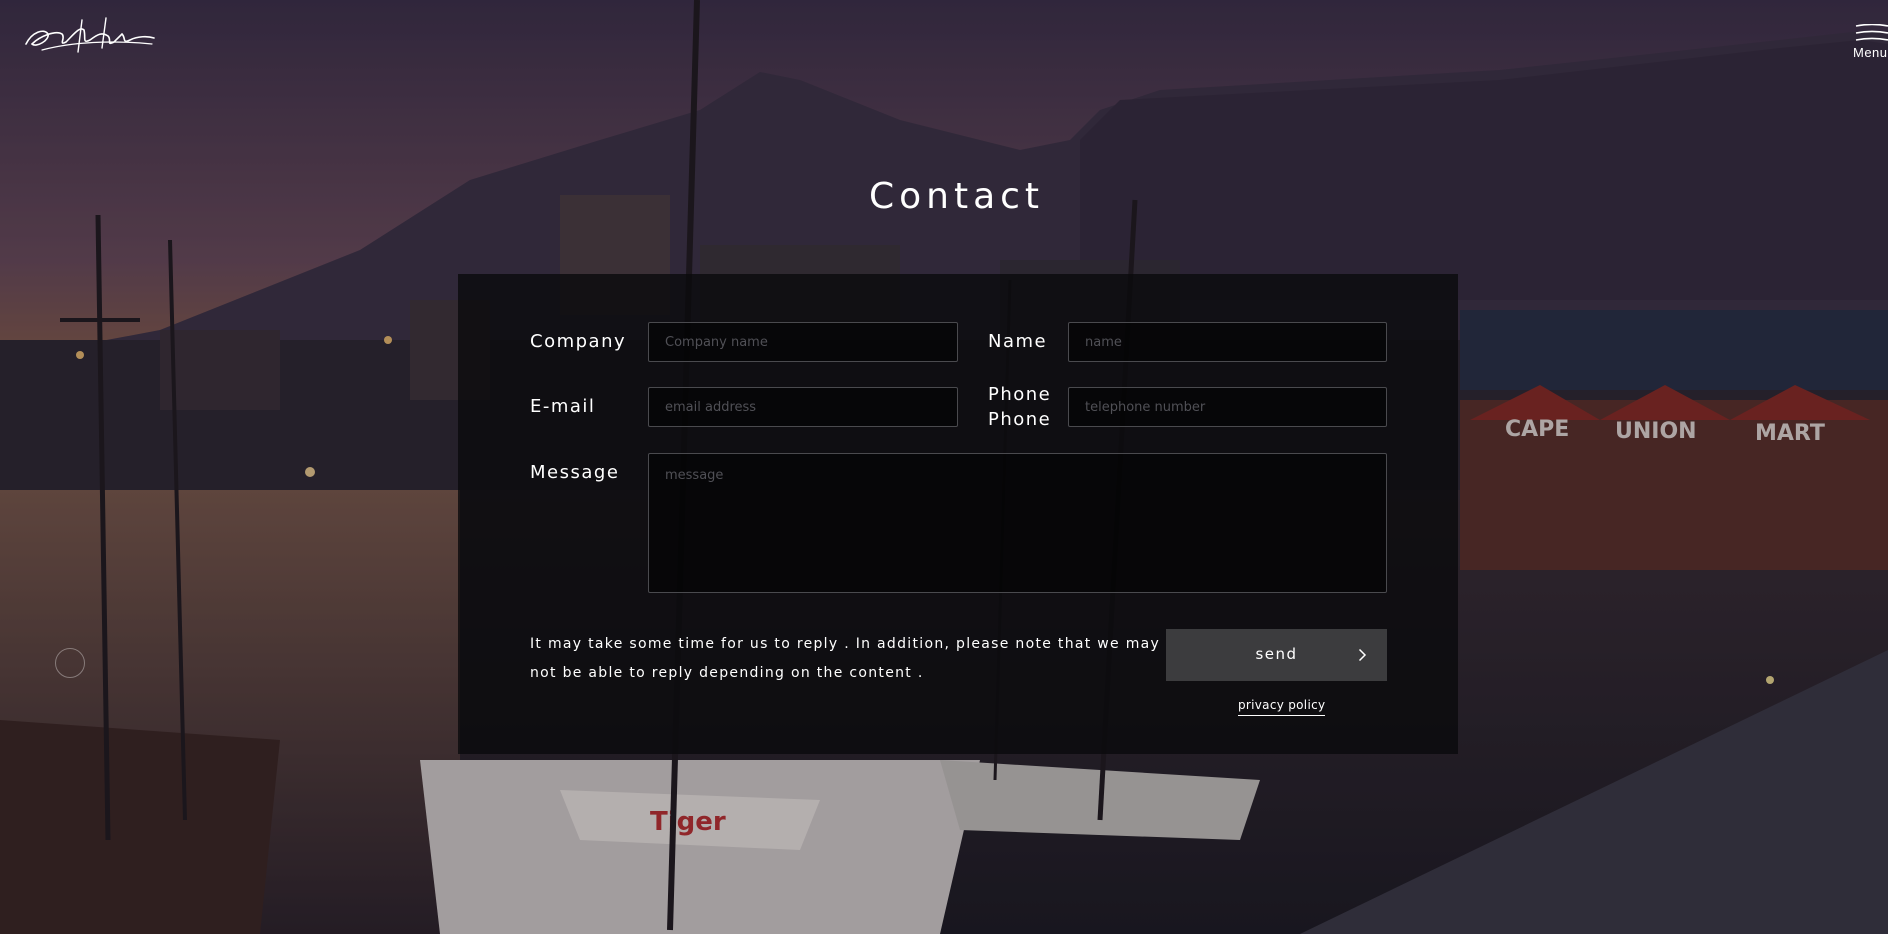 The height and width of the screenshot is (934, 1888). What do you see at coordinates (70, 663) in the screenshot?
I see `circle-indicator` at bounding box center [70, 663].